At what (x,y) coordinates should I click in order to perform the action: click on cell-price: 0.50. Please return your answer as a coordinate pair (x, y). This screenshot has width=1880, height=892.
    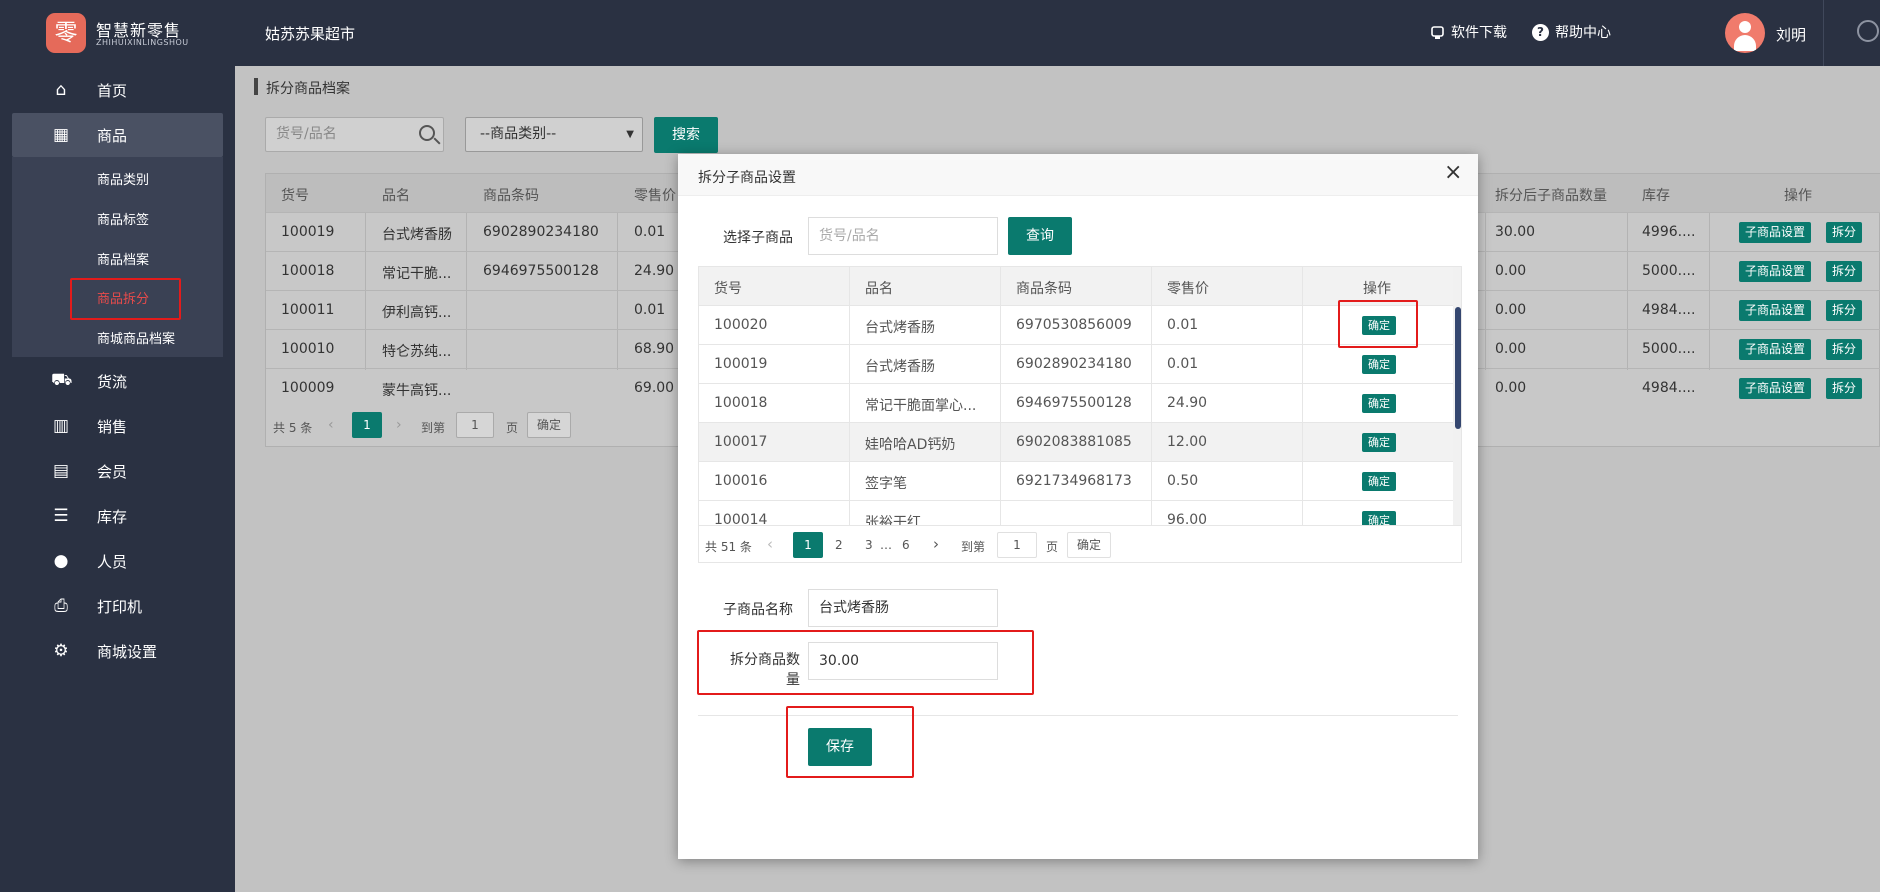
    Looking at the image, I should click on (1183, 481).